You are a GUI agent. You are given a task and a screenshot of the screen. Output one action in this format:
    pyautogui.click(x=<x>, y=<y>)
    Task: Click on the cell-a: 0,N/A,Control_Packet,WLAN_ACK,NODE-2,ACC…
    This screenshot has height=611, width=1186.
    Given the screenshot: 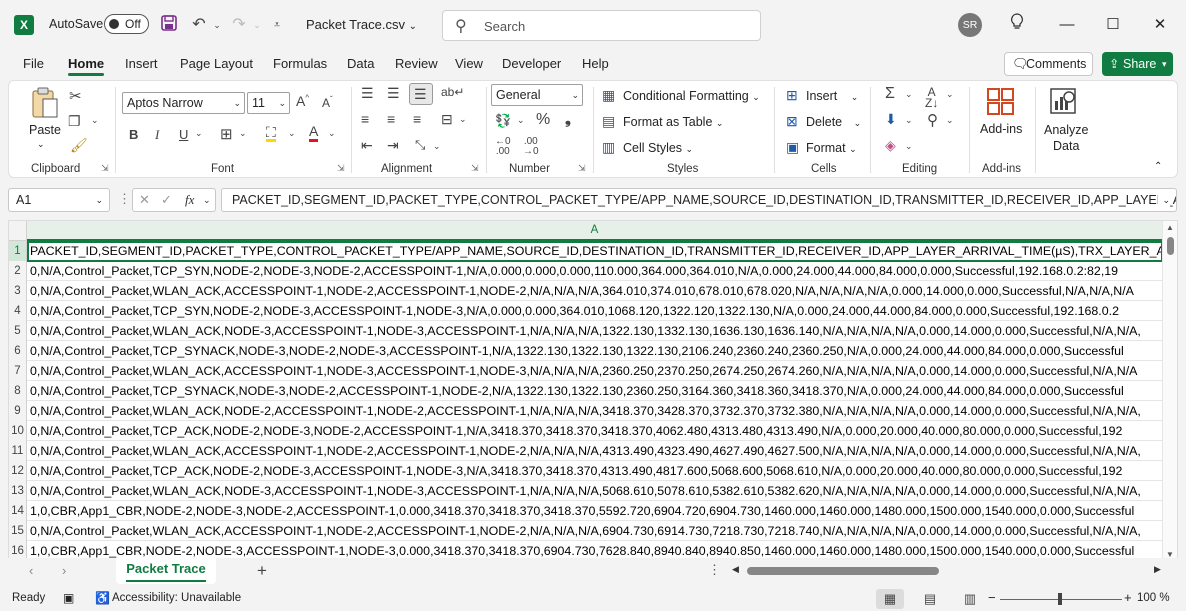 What is the action you would take?
    pyautogui.click(x=596, y=411)
    